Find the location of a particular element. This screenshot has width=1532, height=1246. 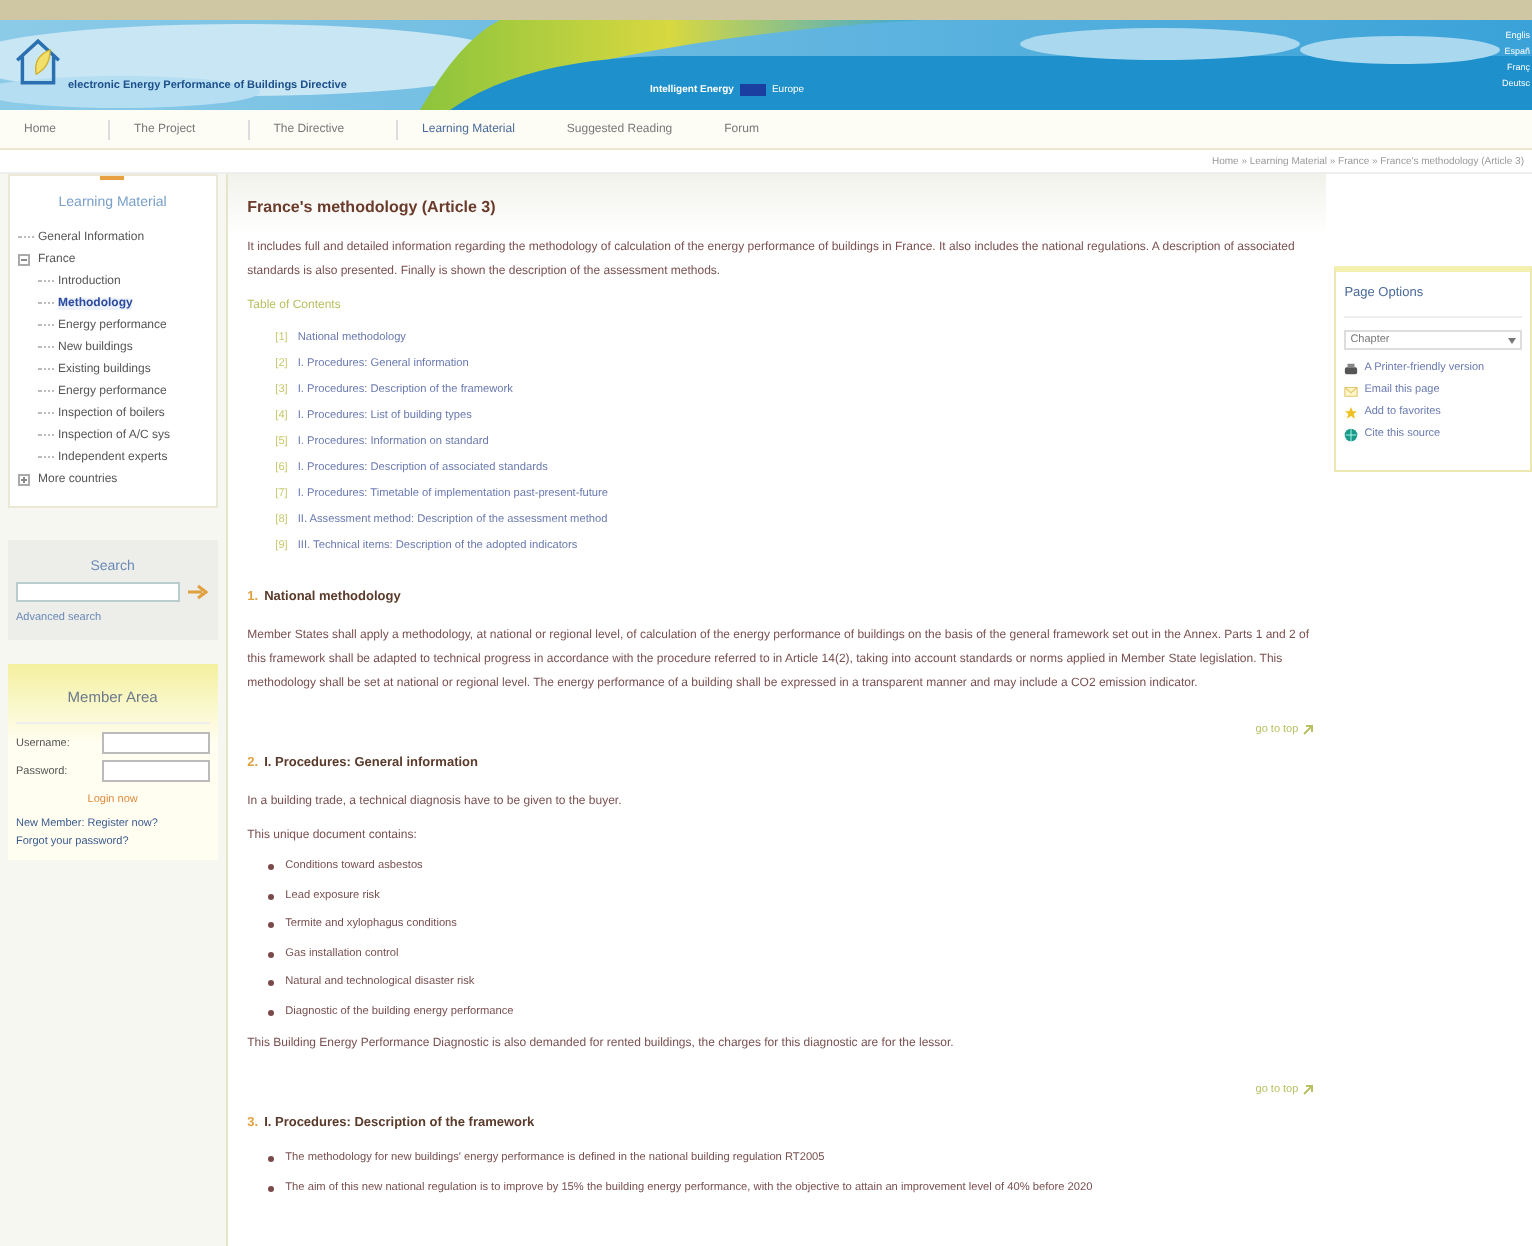

page-title: France's methodology (Article 3) is located at coordinates (371, 207).